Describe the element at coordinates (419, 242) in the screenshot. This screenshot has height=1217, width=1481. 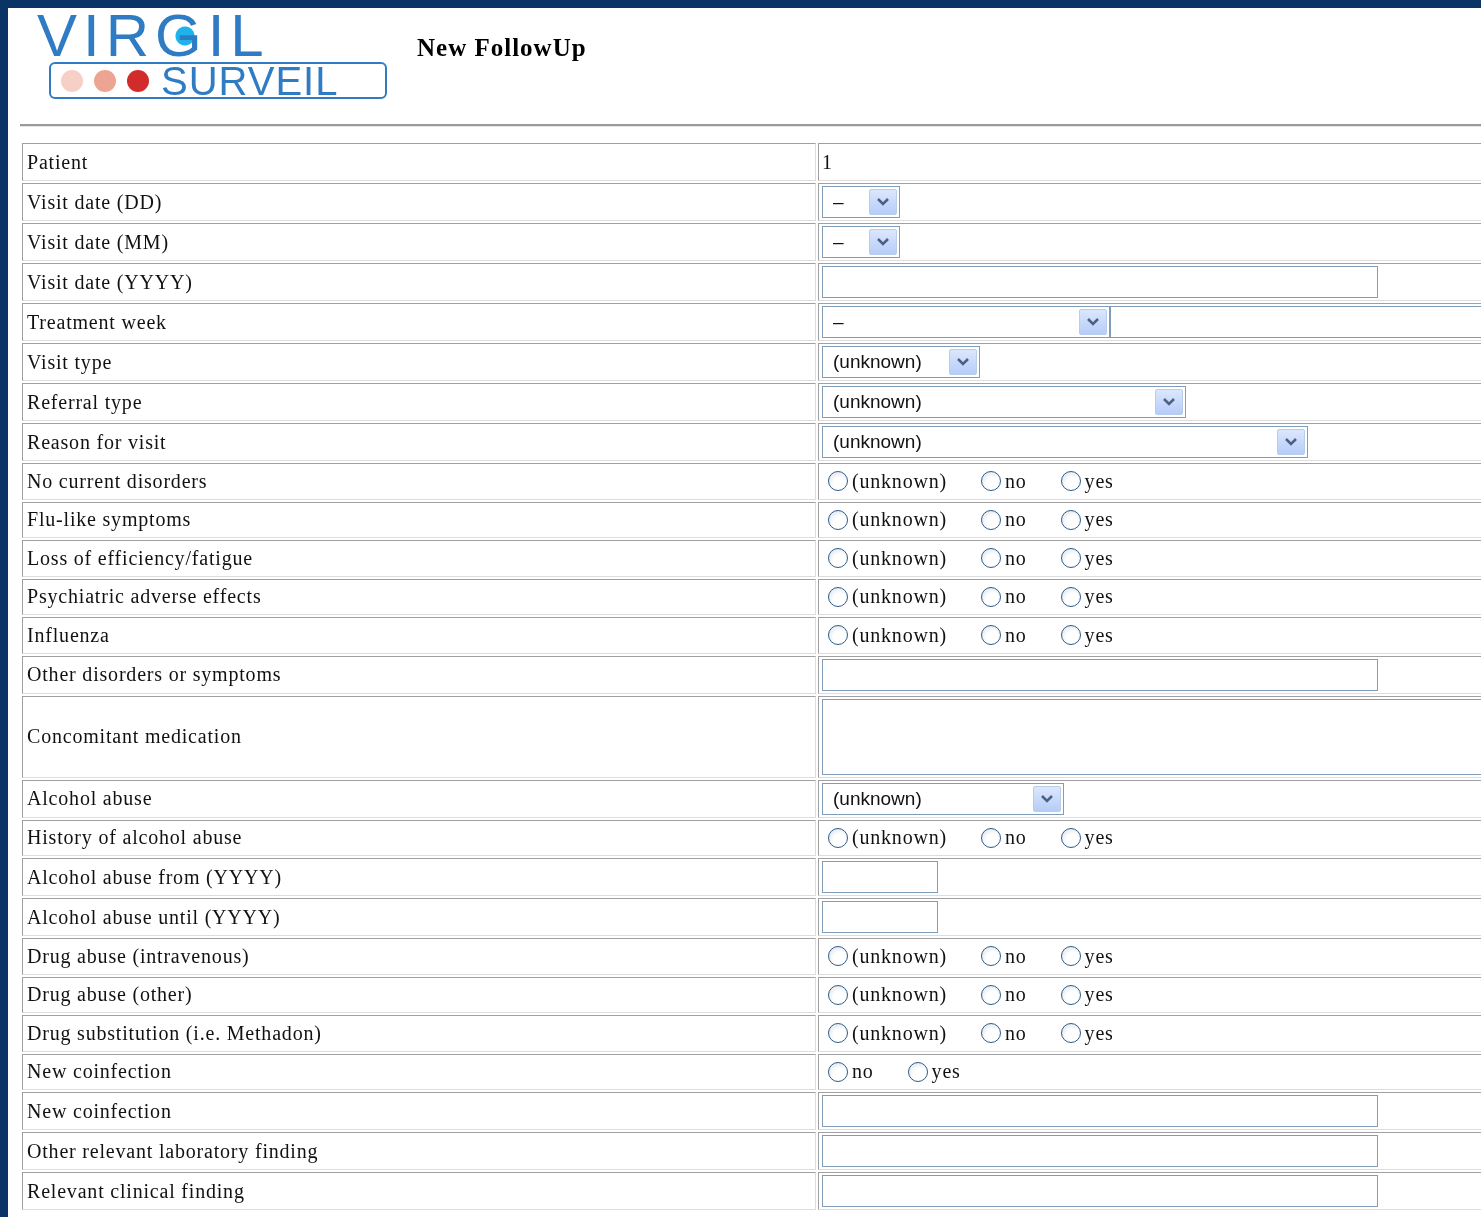
I see `form-label: Visit date (MM)` at that location.